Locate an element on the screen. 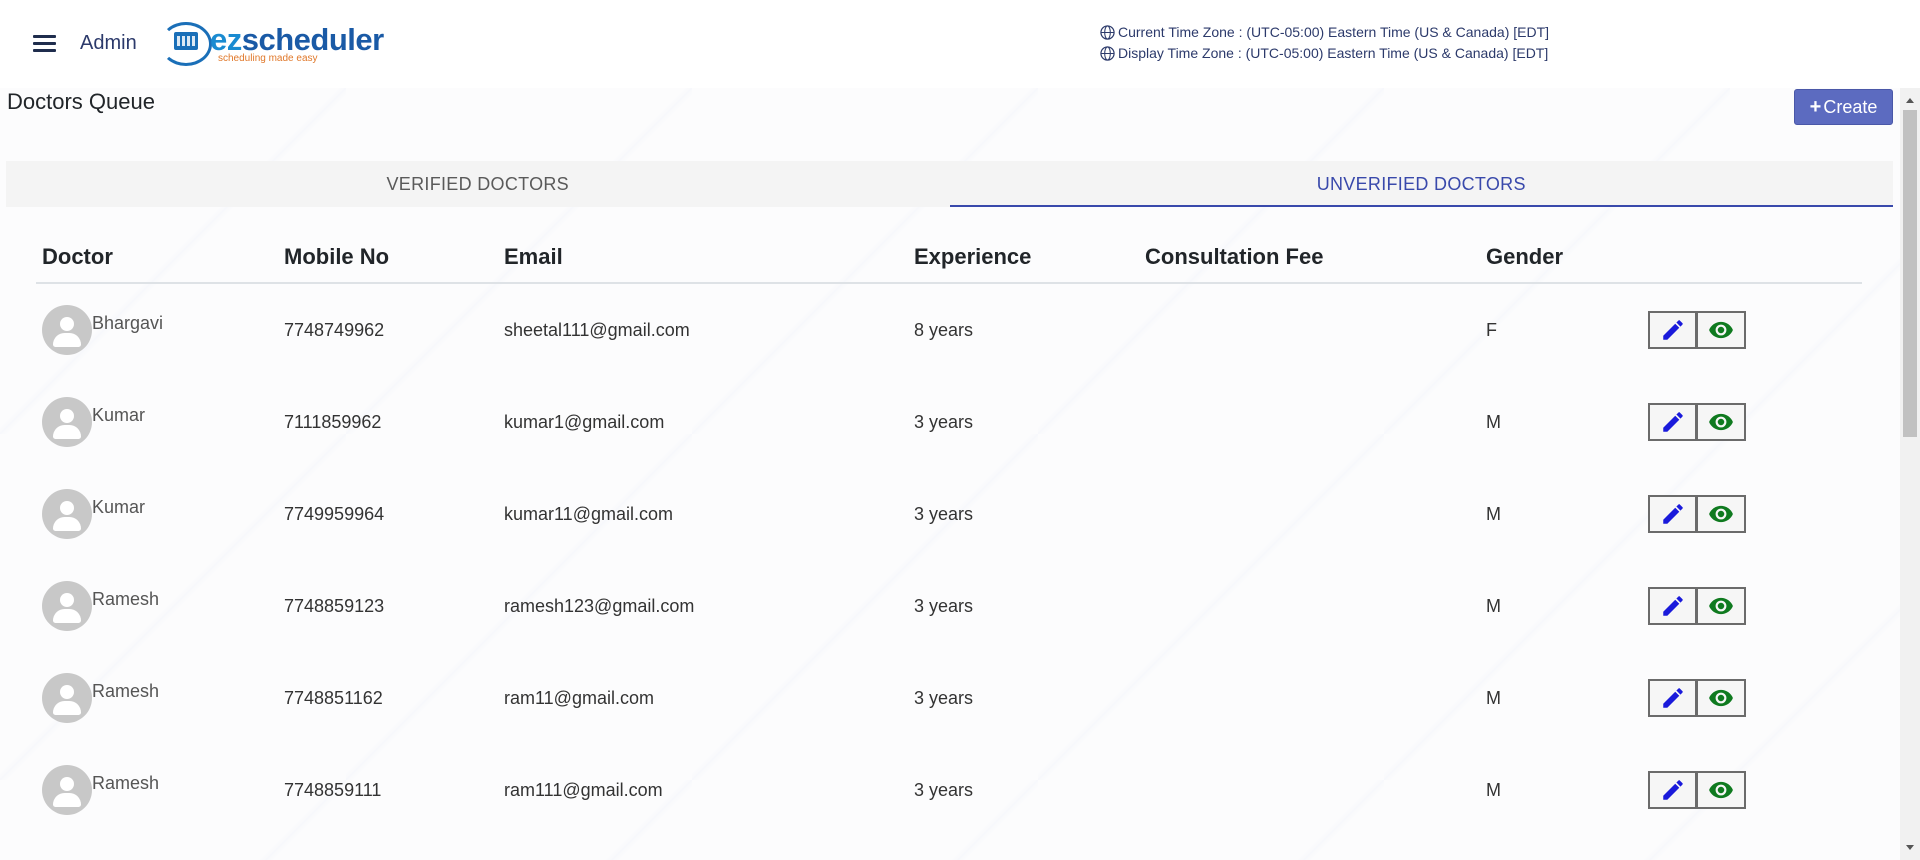 Image resolution: width=1920 pixels, height=860 pixels. doctor-cell: Bhargavi is located at coordinates (157, 330).